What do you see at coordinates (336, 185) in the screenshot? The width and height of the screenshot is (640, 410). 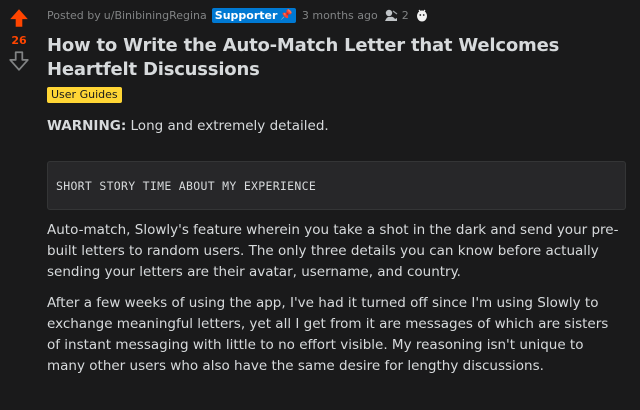 I see `code-block: SHORT STORY TIME ABOUT MY EXPERIENCE` at bounding box center [336, 185].